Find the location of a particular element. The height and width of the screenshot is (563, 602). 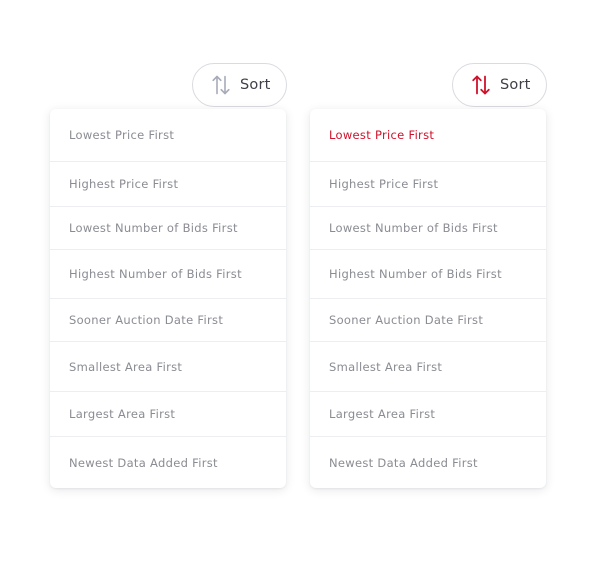

sort-button: Sort is located at coordinates (239, 85).